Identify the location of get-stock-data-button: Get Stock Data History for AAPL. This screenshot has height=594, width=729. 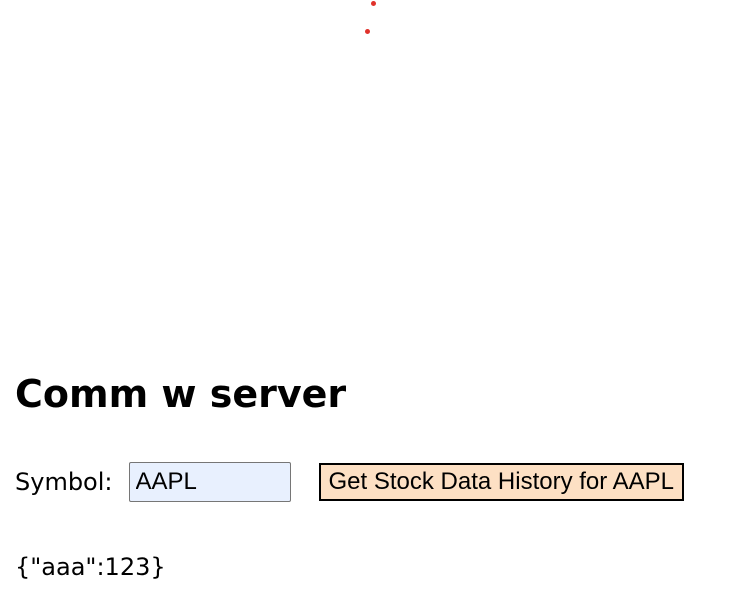
(501, 482).